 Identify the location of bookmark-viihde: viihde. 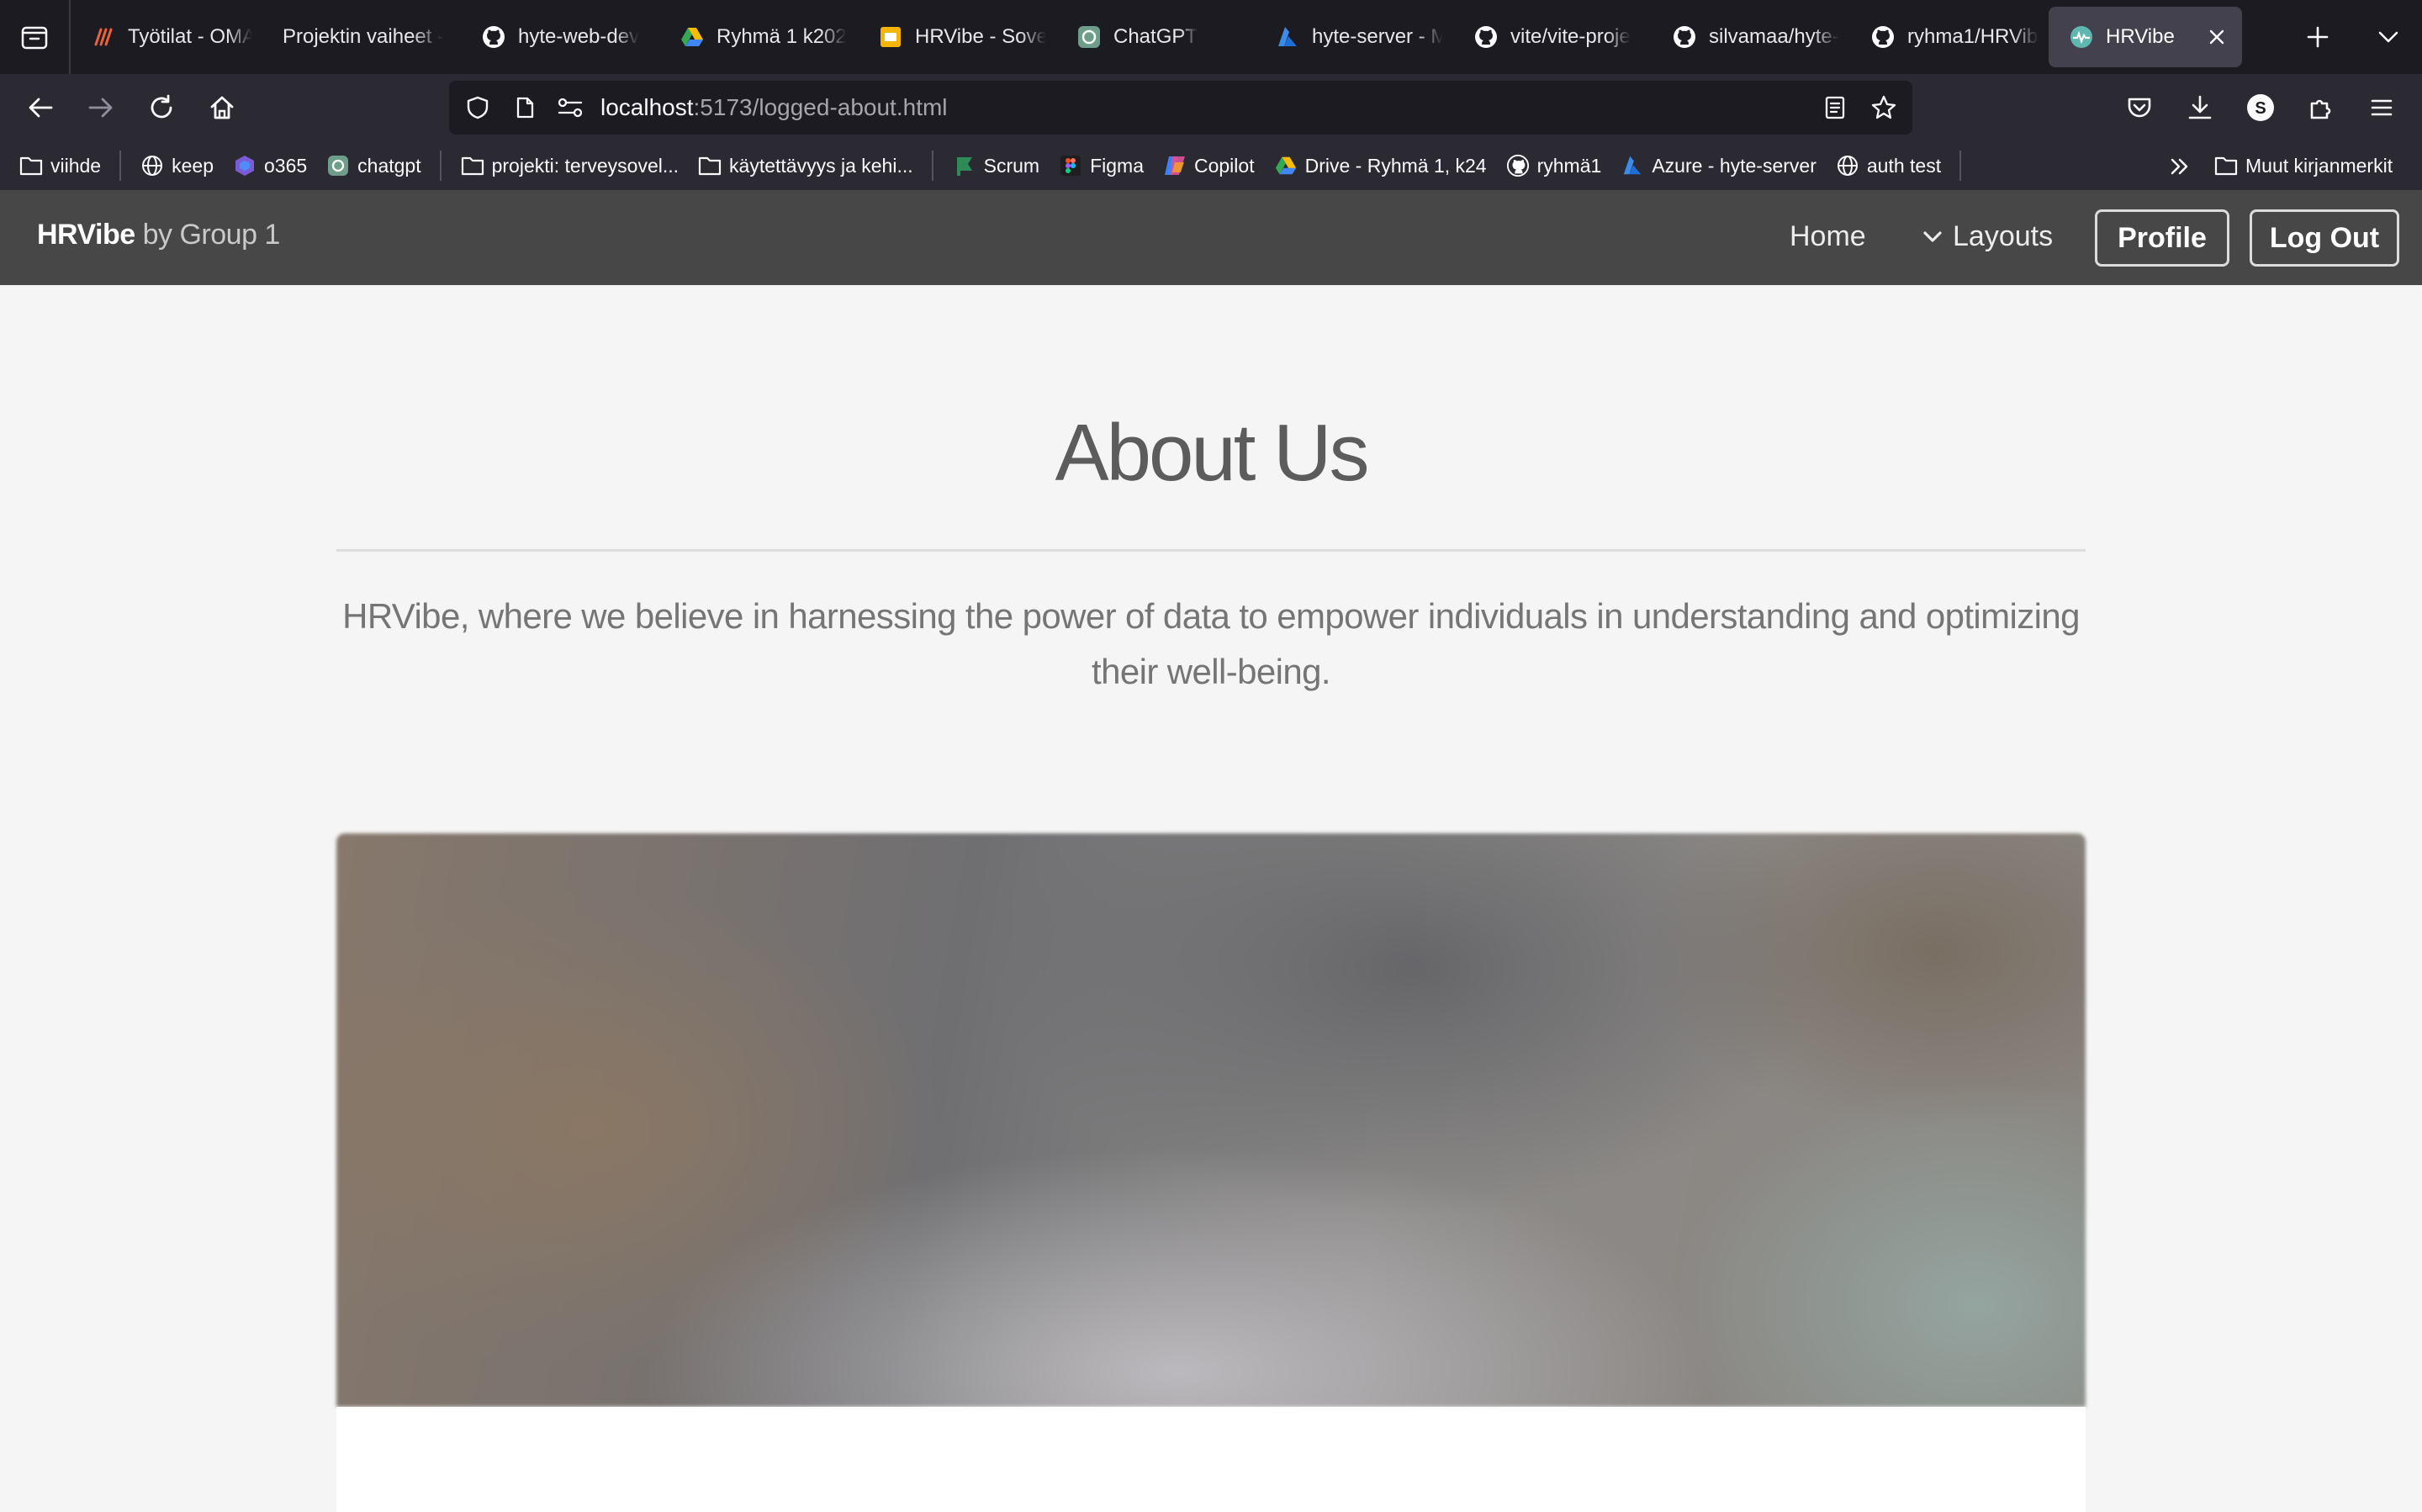
(60, 165).